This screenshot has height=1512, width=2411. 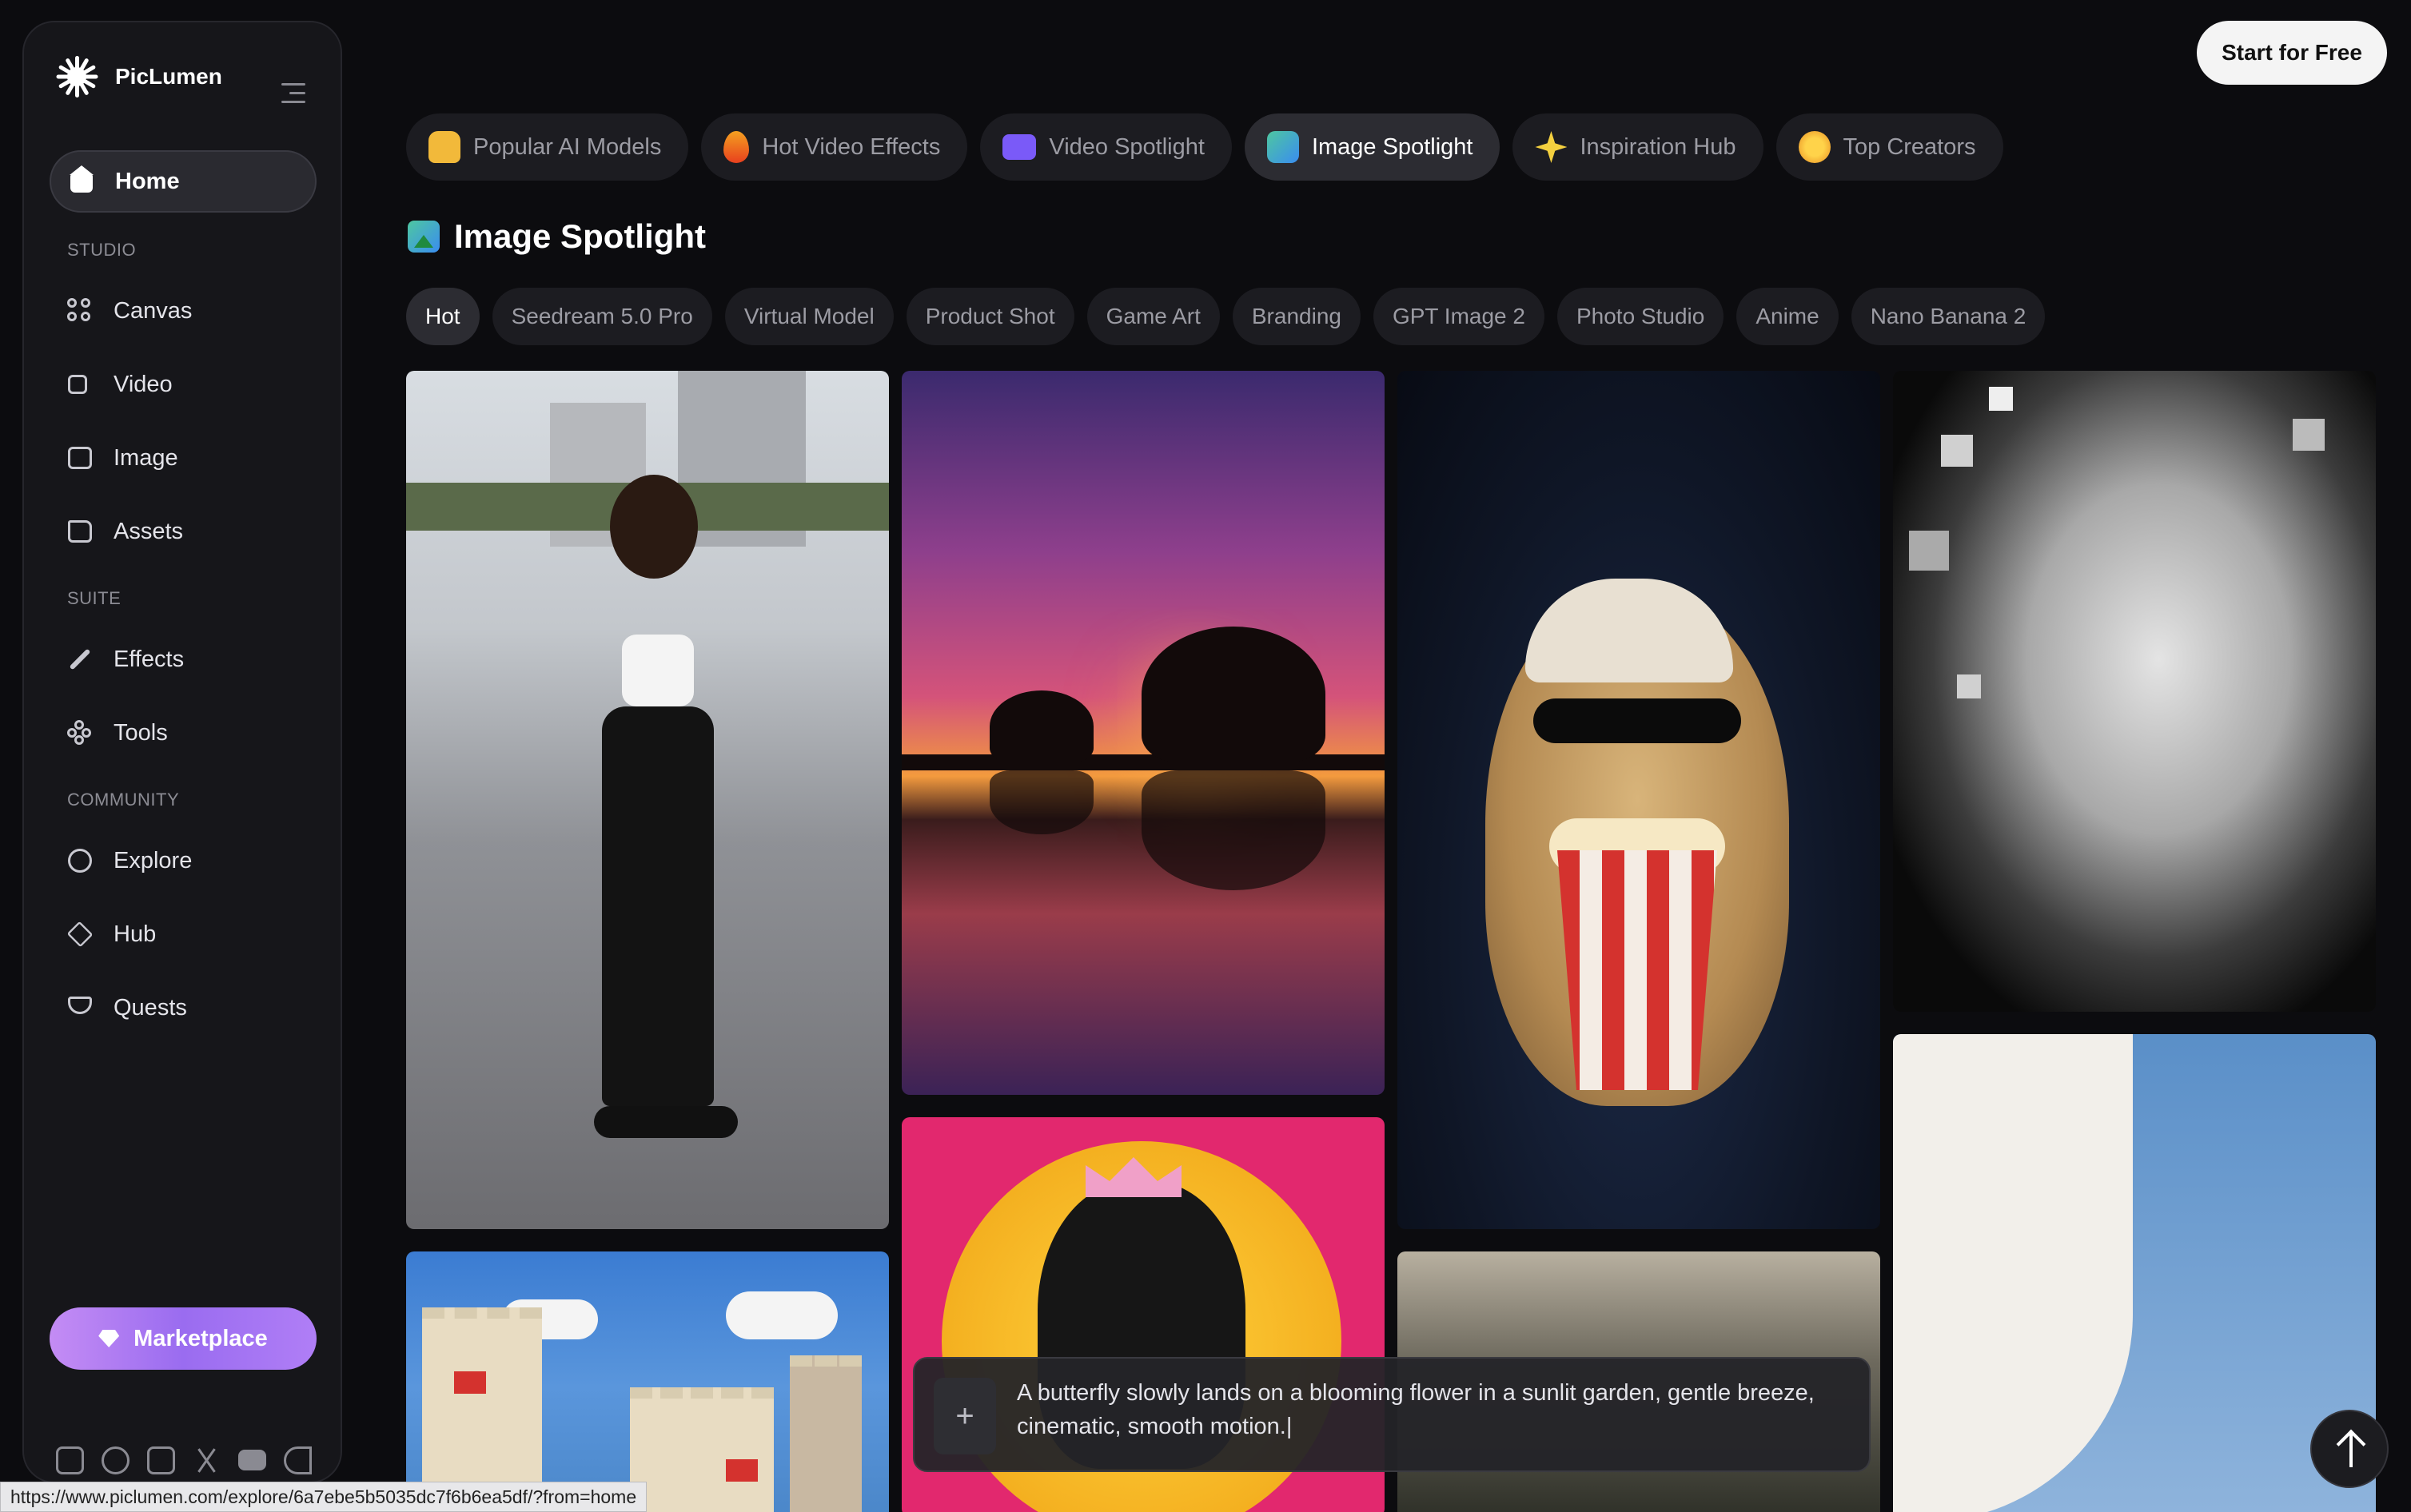 What do you see at coordinates (298, 1460) in the screenshot?
I see `tiktok-icon` at bounding box center [298, 1460].